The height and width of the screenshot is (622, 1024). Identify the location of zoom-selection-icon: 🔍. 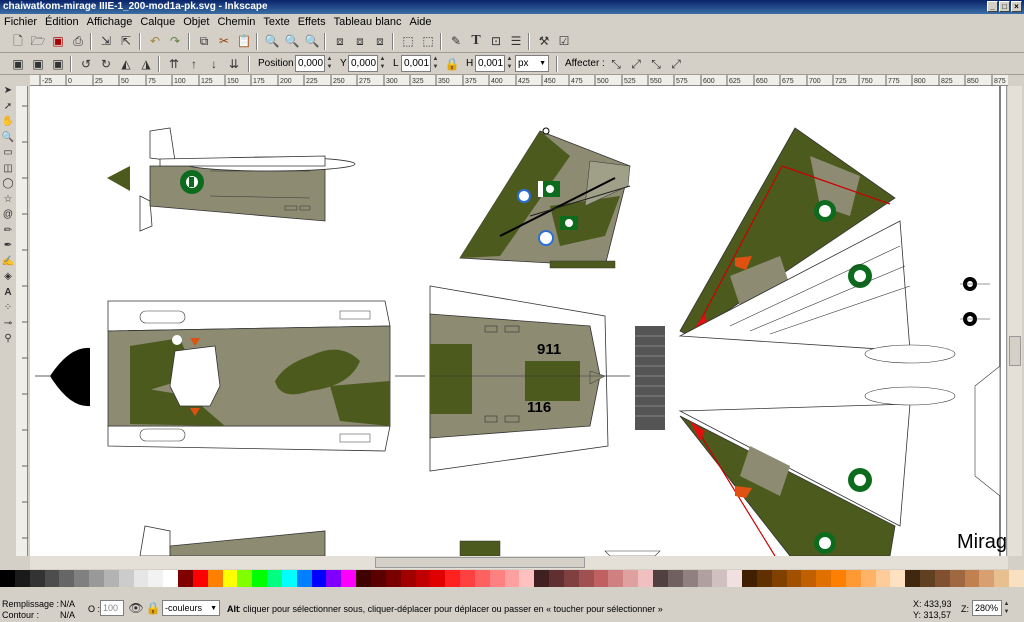
(272, 41).